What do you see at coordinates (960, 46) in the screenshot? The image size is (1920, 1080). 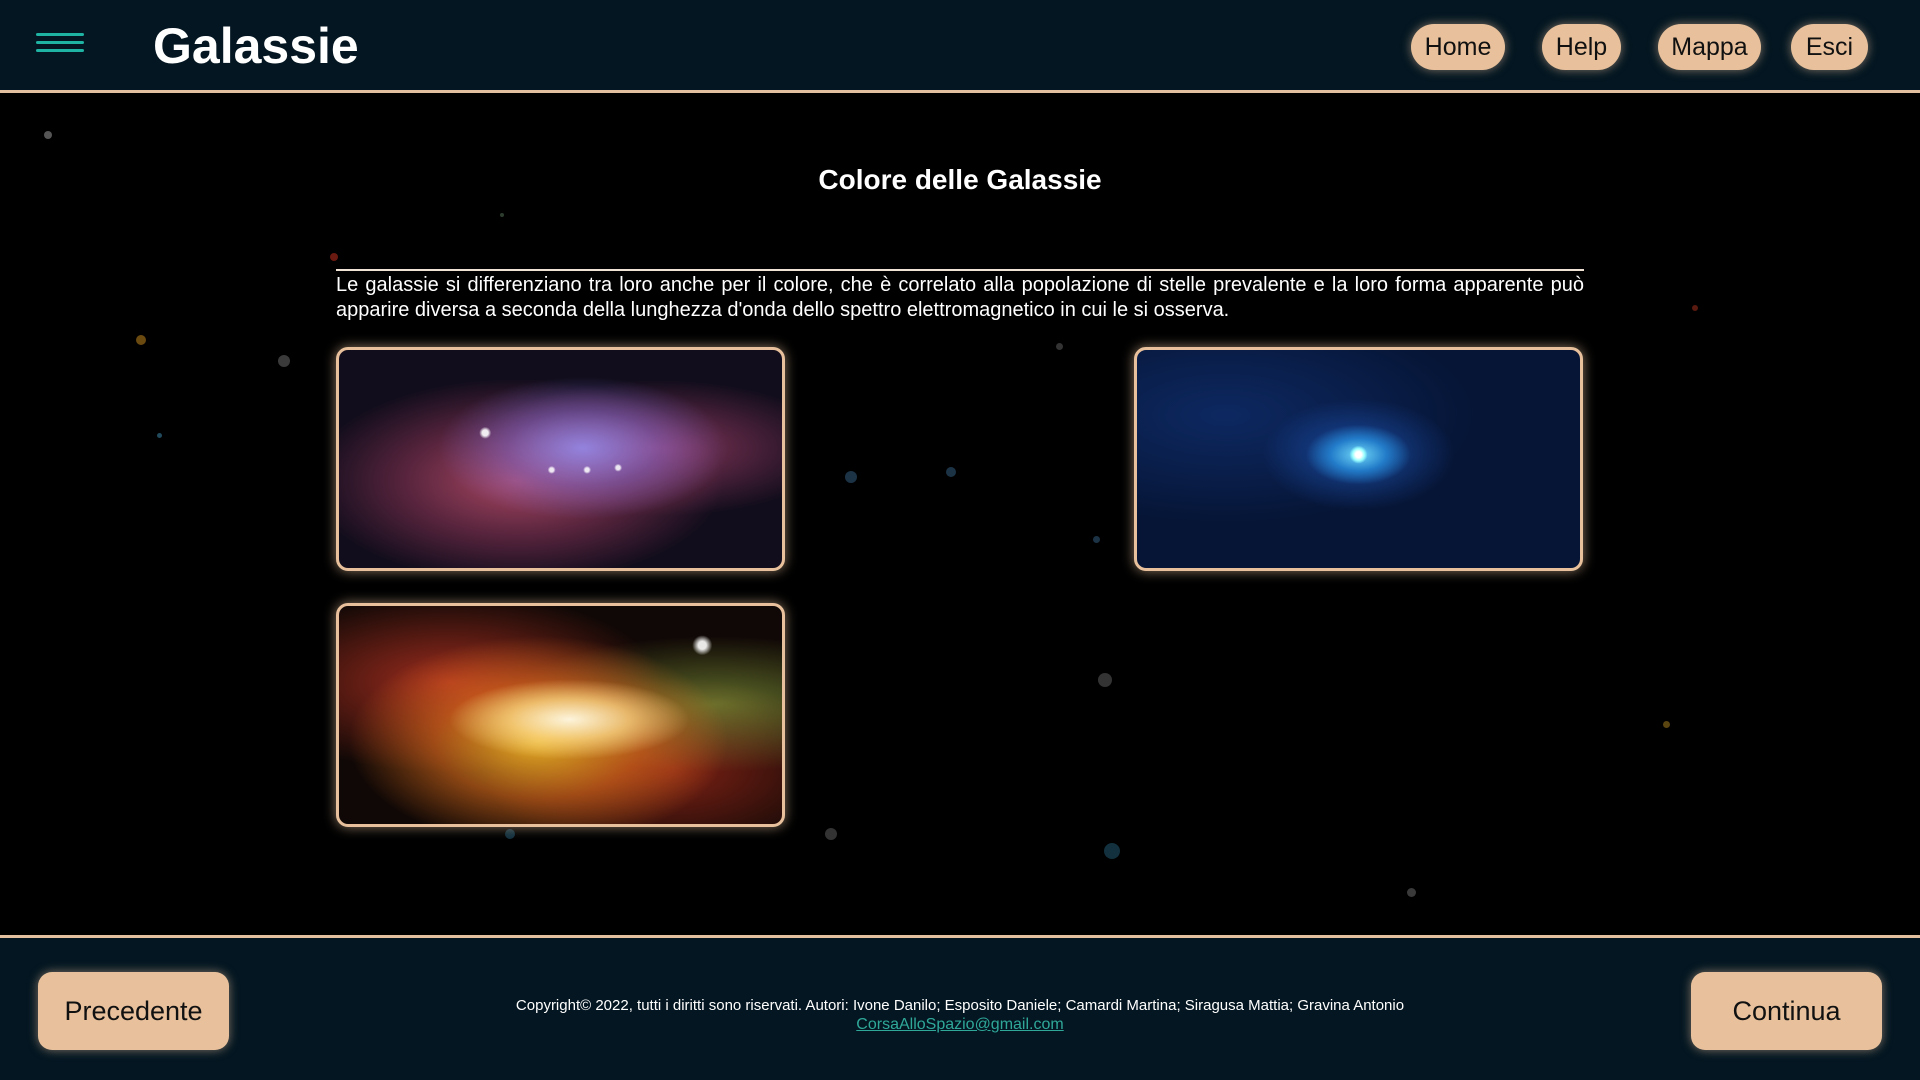 I see `top-bar: Galassie Home Help Mappa Esci` at bounding box center [960, 46].